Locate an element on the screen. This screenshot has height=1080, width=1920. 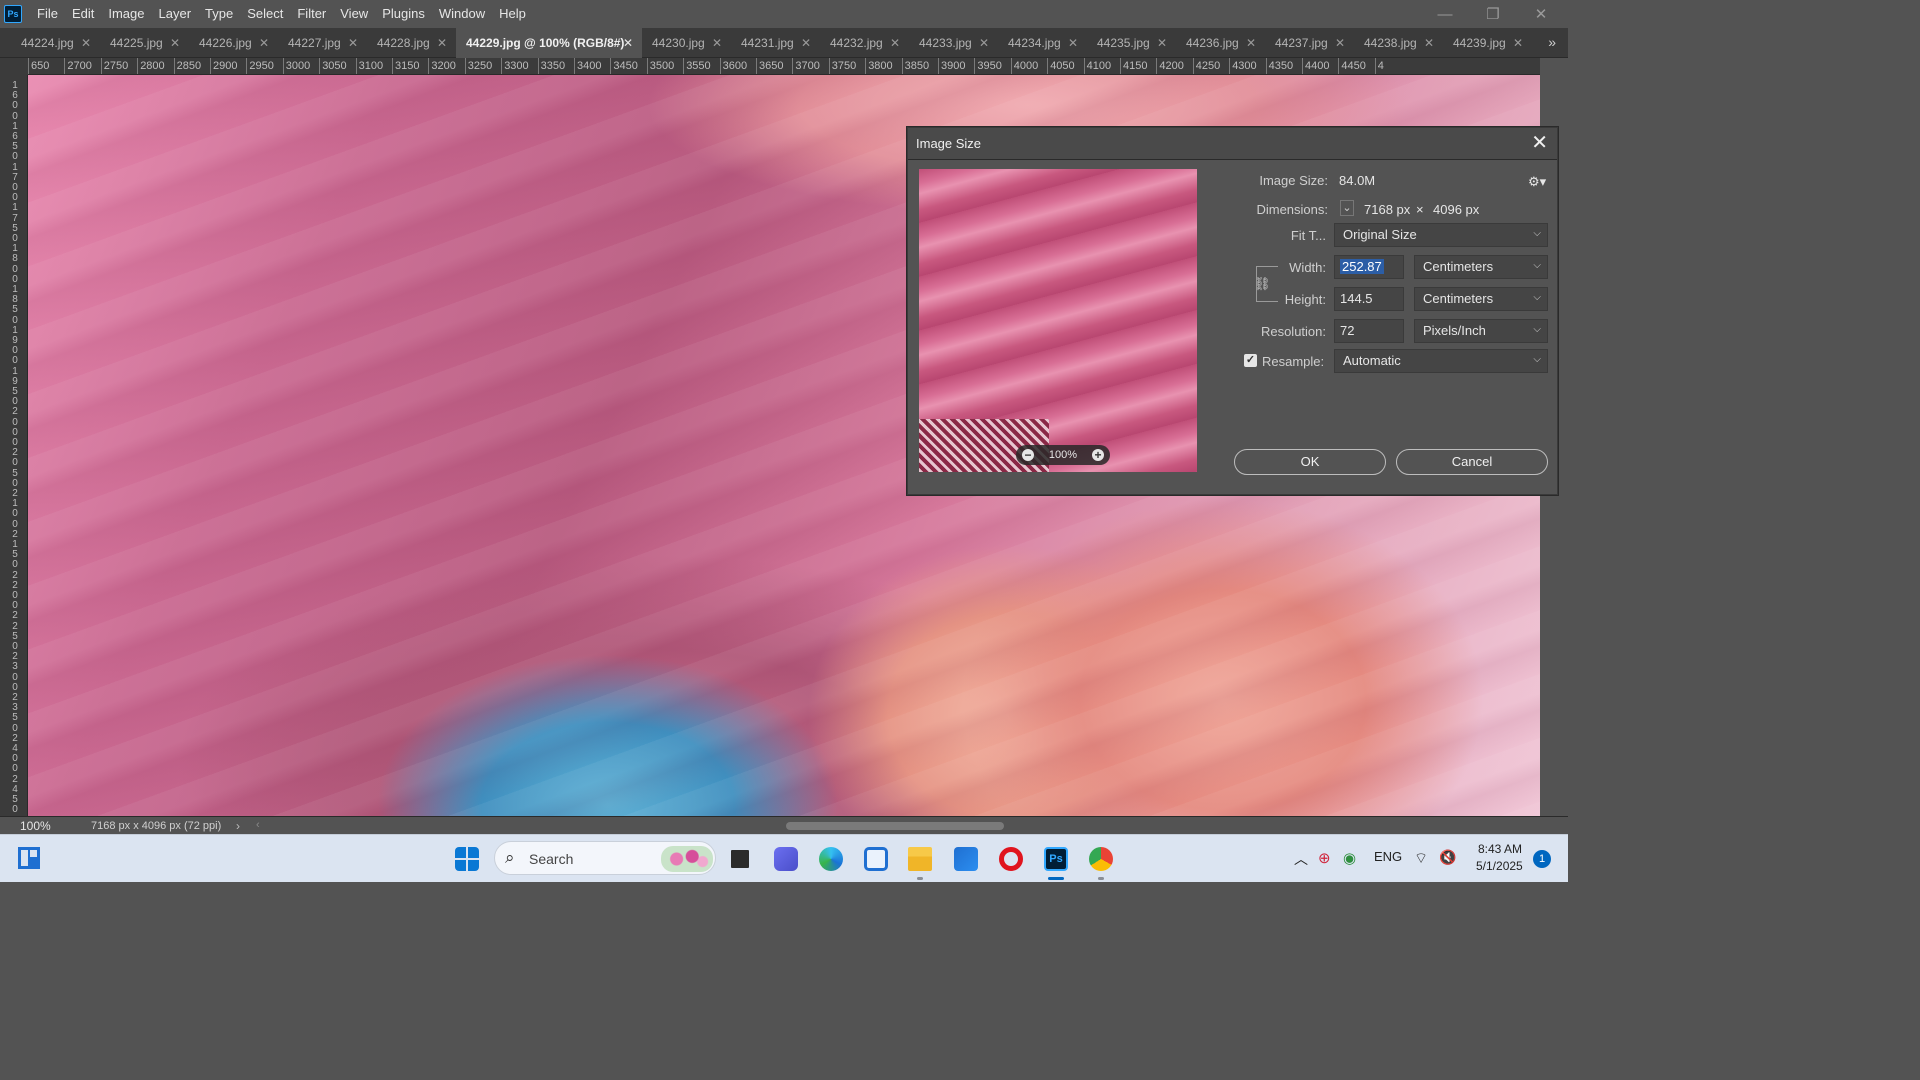
tab-label: 44229.jpg @ 100% (RGB/8#) is located at coordinates (545, 43).